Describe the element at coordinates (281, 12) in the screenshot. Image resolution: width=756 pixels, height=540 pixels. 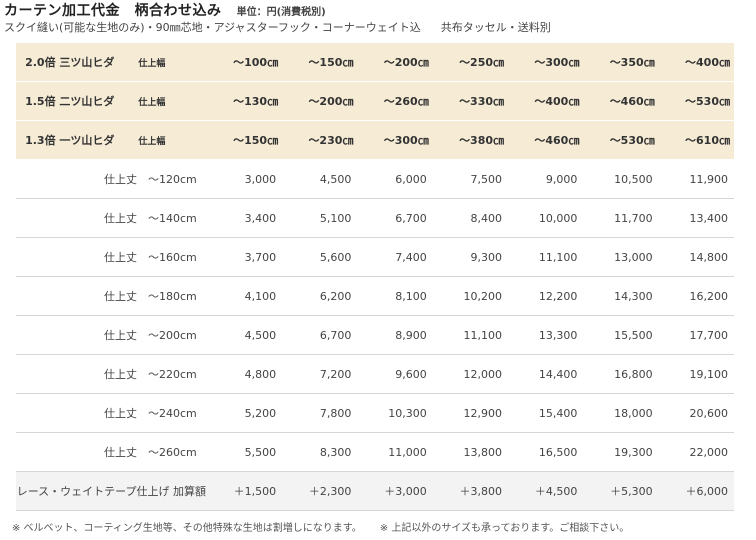
I see `unit-note: 単位：円(消費税別)` at that location.